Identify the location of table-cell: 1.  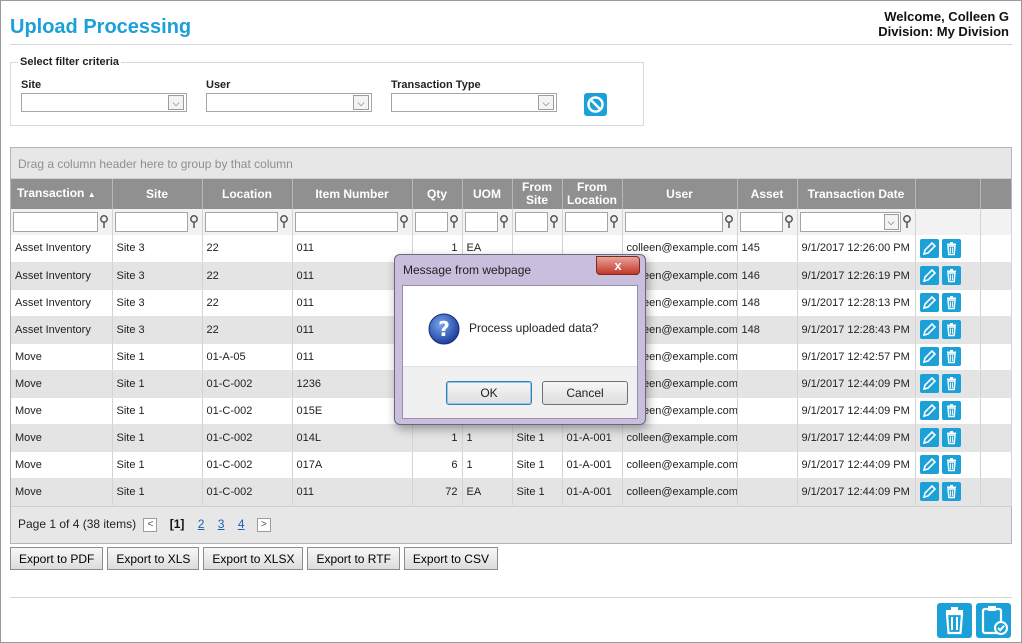
(437, 438).